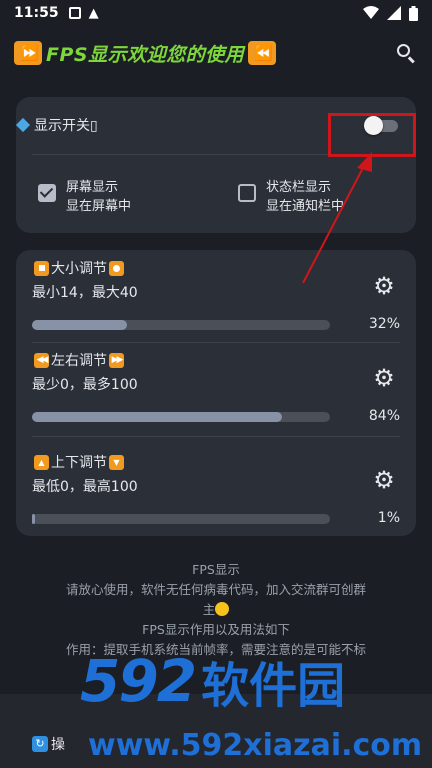 The width and height of the screenshot is (432, 768). Describe the element at coordinates (384, 480) in the screenshot. I see `vertical-settings-gear-icon: ⚙` at that location.